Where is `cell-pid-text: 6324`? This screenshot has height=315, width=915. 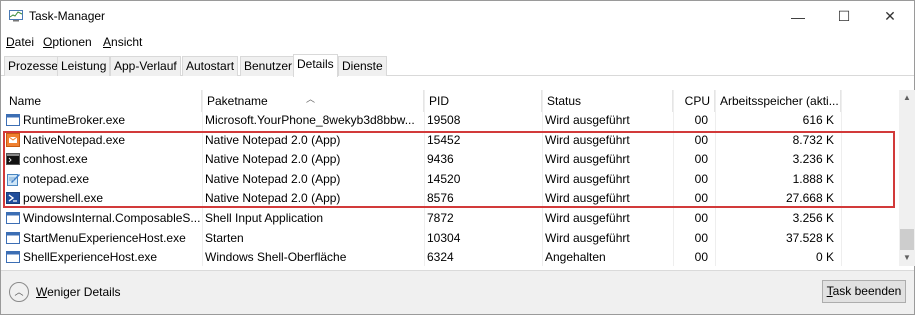 cell-pid-text: 6324 is located at coordinates (440, 257).